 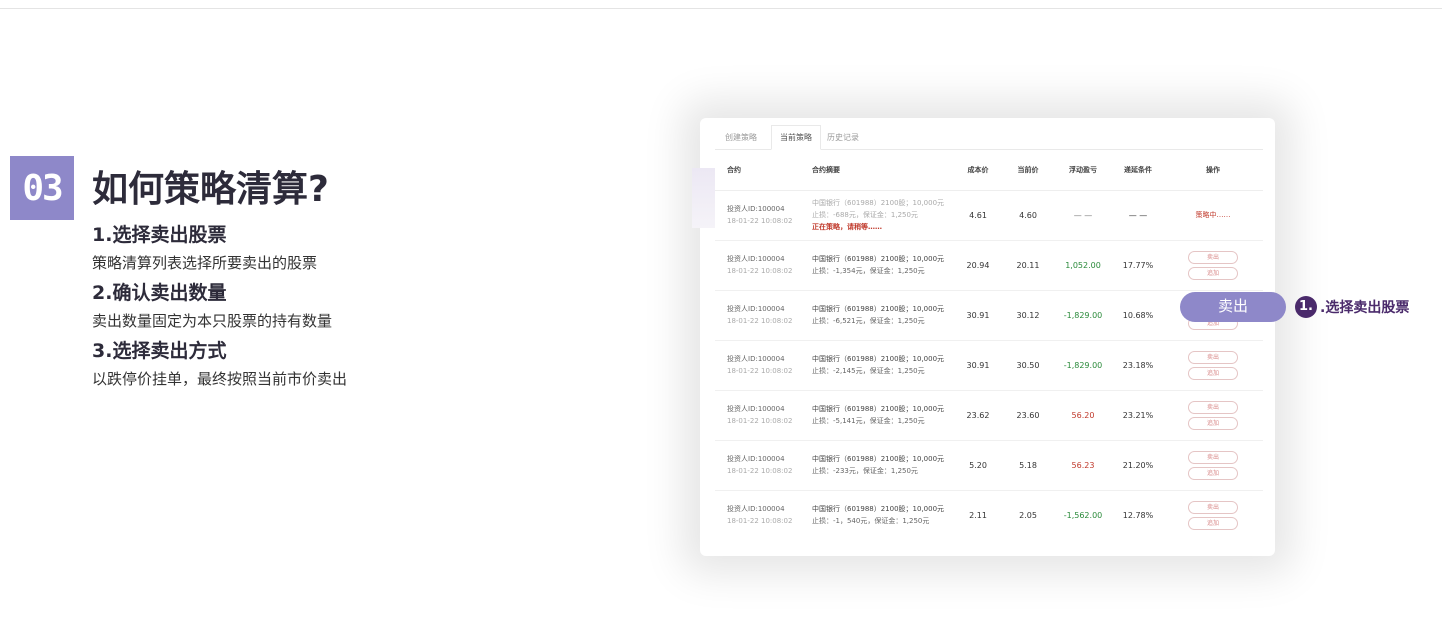 What do you see at coordinates (865, 215) in the screenshot?
I see `stop-loss-line: 止损：-688元，保证金：1,250元` at bounding box center [865, 215].